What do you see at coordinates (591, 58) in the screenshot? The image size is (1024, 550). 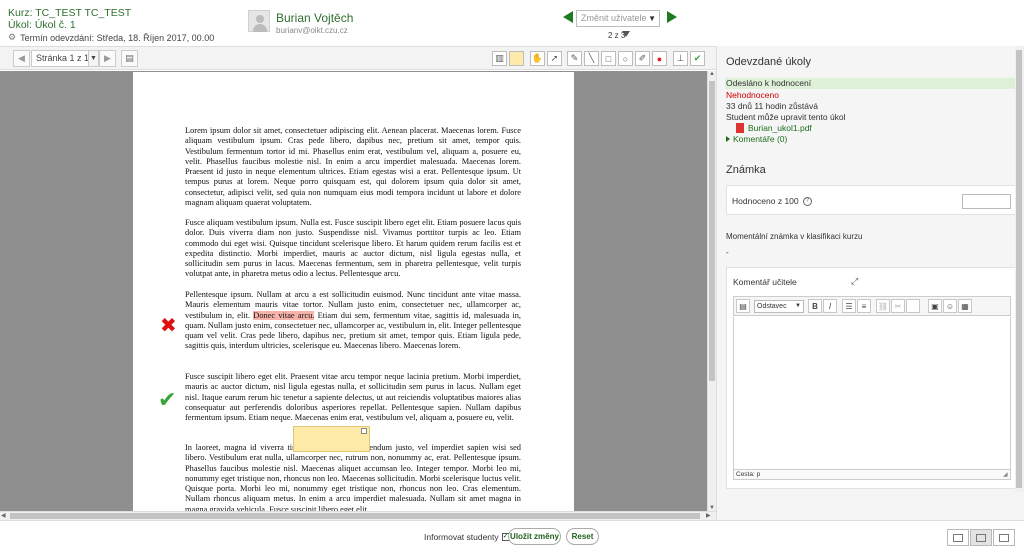 I see `line-tool-icon: ╲` at bounding box center [591, 58].